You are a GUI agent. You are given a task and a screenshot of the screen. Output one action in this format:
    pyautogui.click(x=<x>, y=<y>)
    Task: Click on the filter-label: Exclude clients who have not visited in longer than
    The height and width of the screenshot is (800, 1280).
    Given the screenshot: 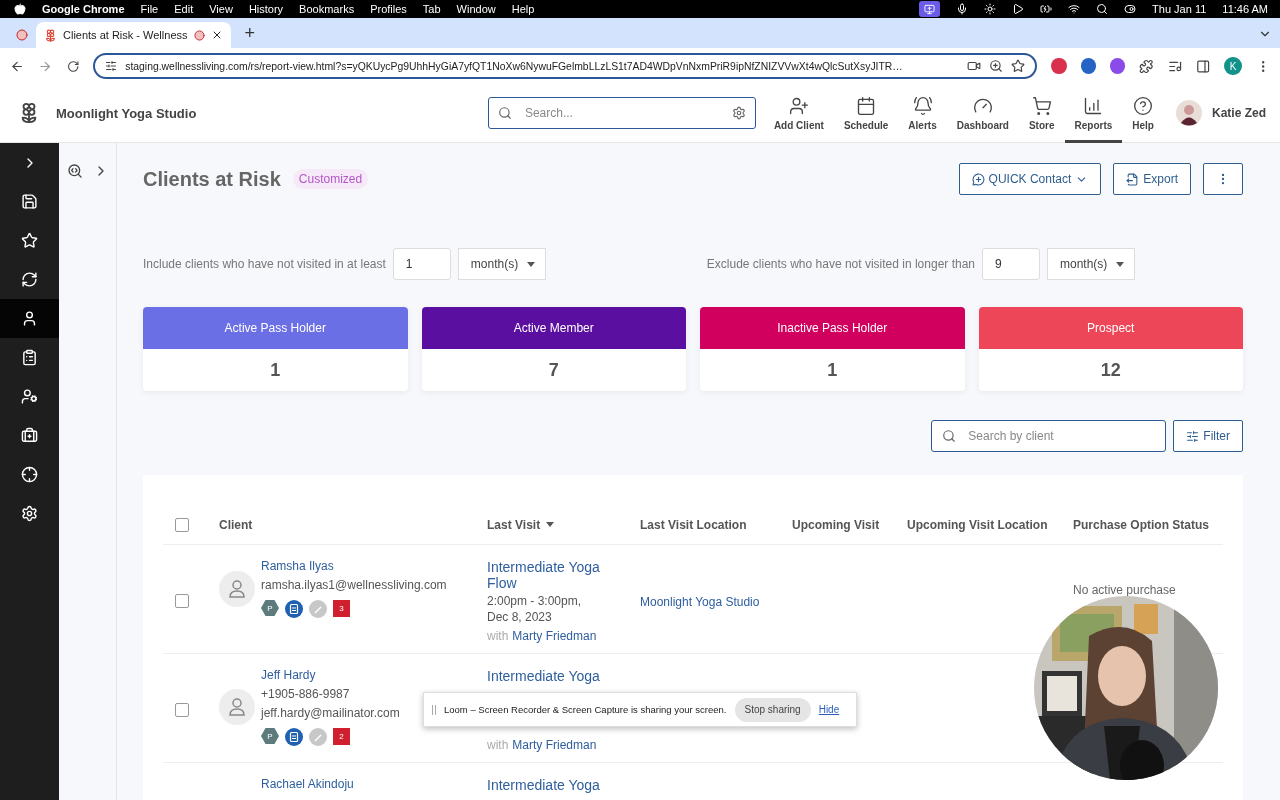 What is the action you would take?
    pyautogui.click(x=840, y=264)
    